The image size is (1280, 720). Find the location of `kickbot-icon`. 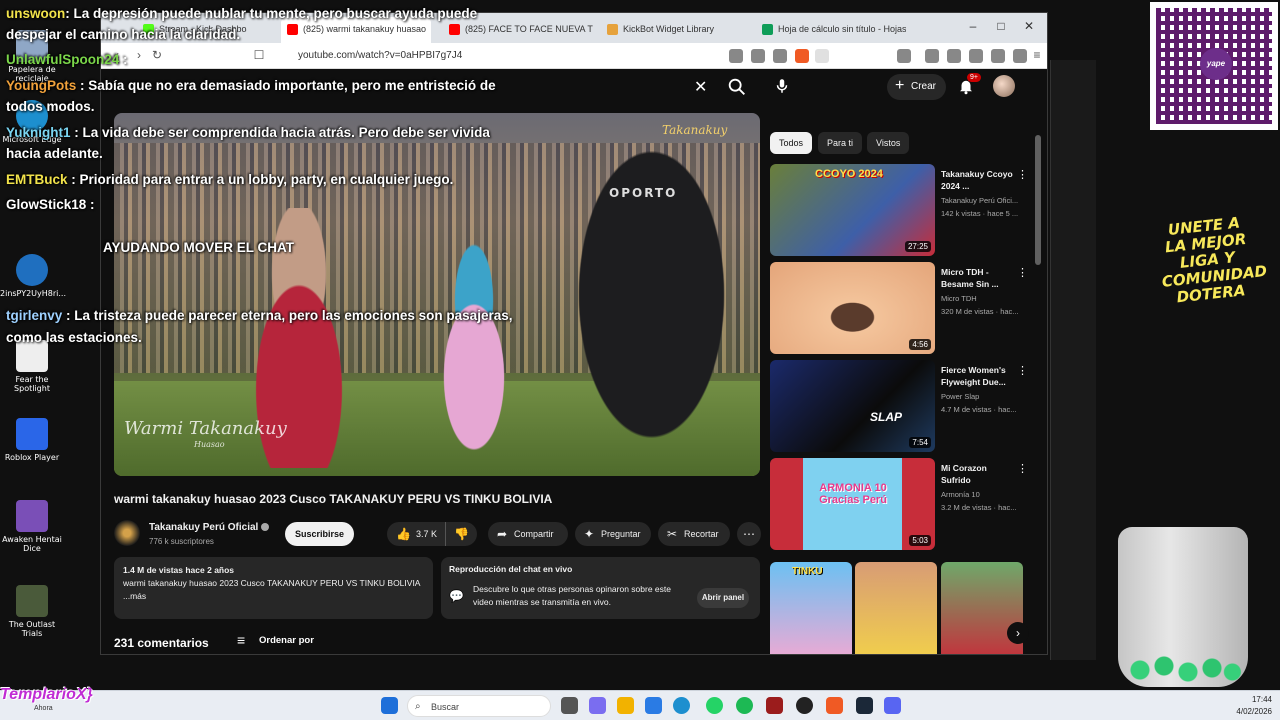

kickbot-icon is located at coordinates (612, 29).